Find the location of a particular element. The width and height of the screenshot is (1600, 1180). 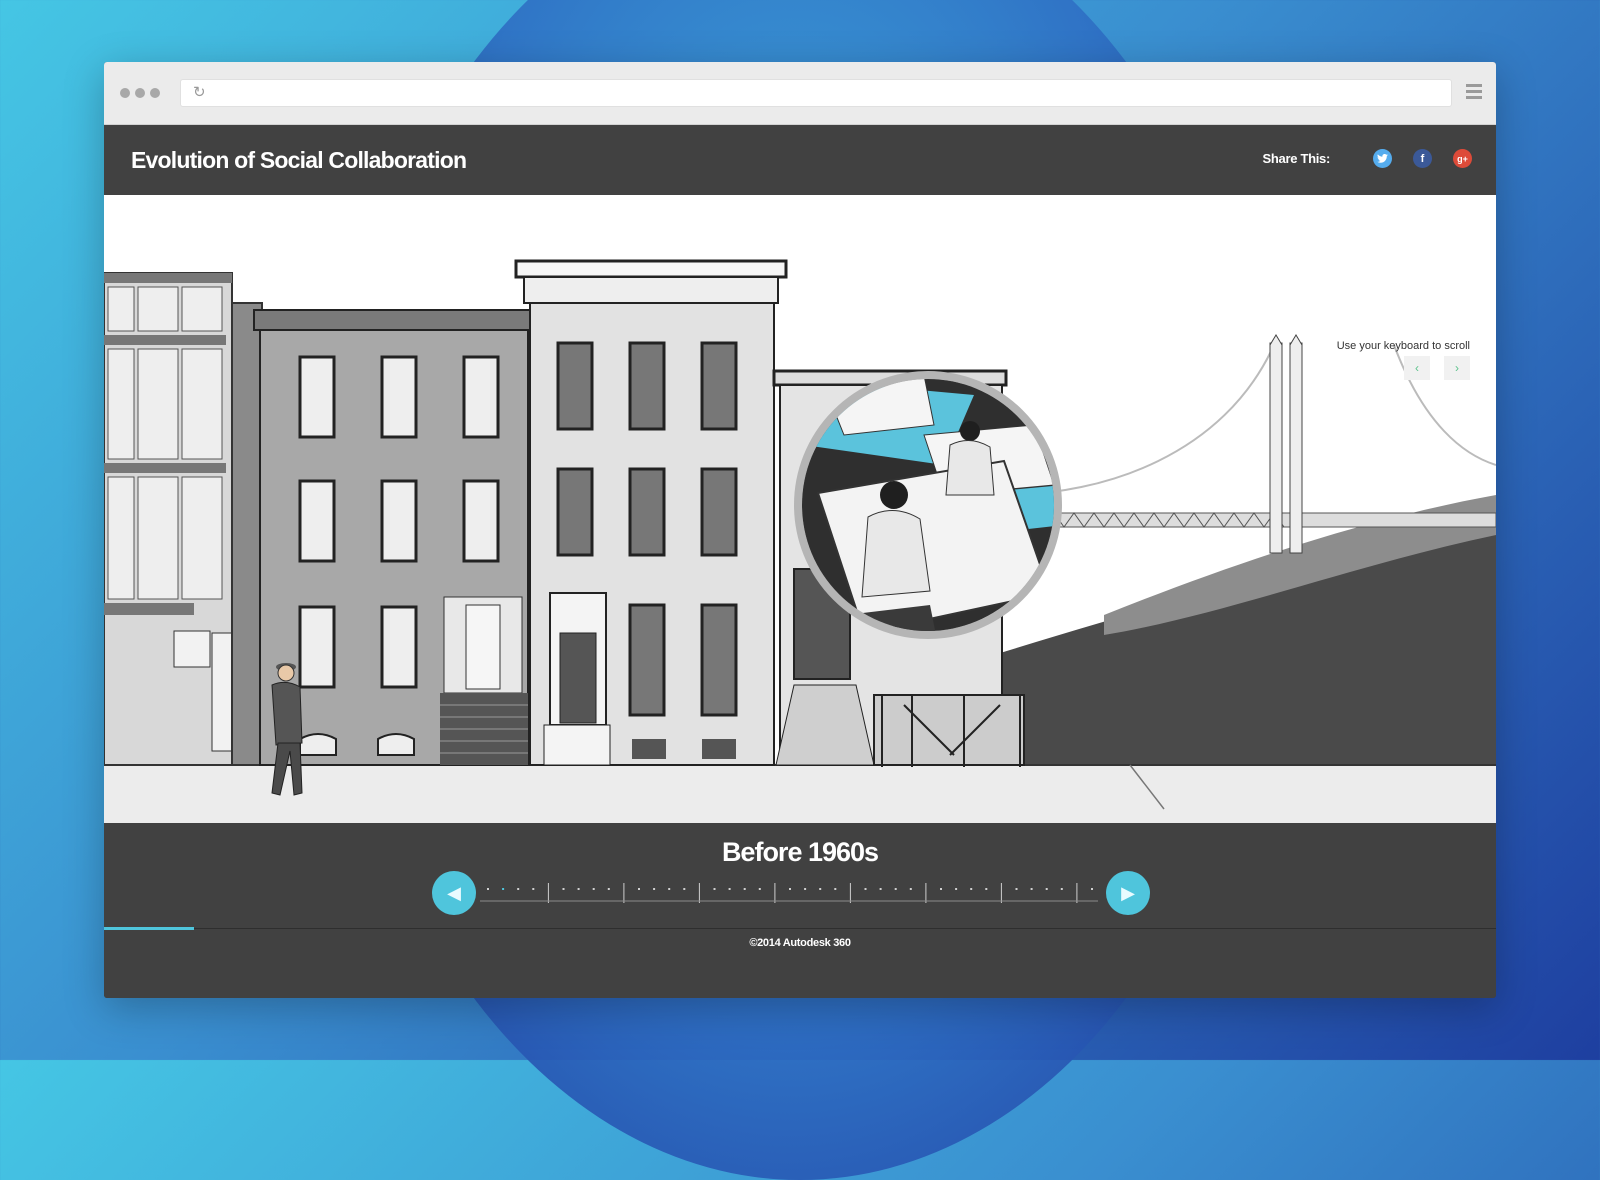

timeline-prev-button: ◀ is located at coordinates (454, 893).